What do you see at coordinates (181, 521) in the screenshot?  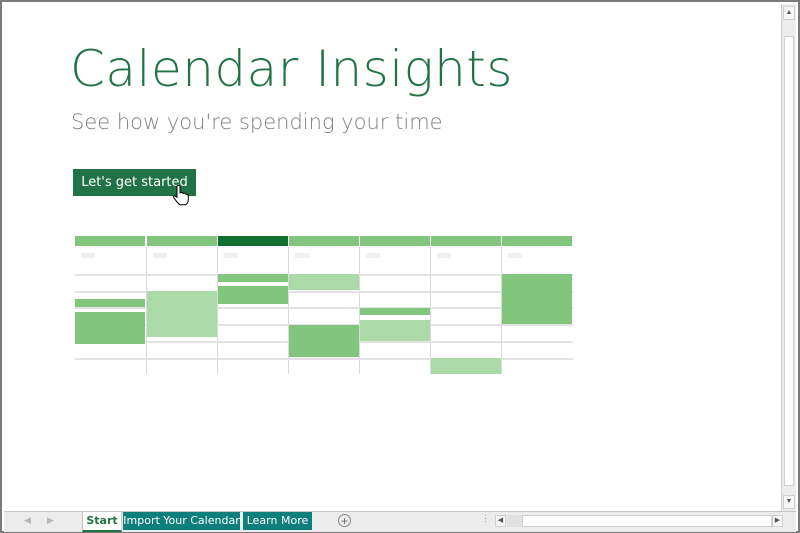 I see `tab-import-your-calendar: Import Your Calendar` at bounding box center [181, 521].